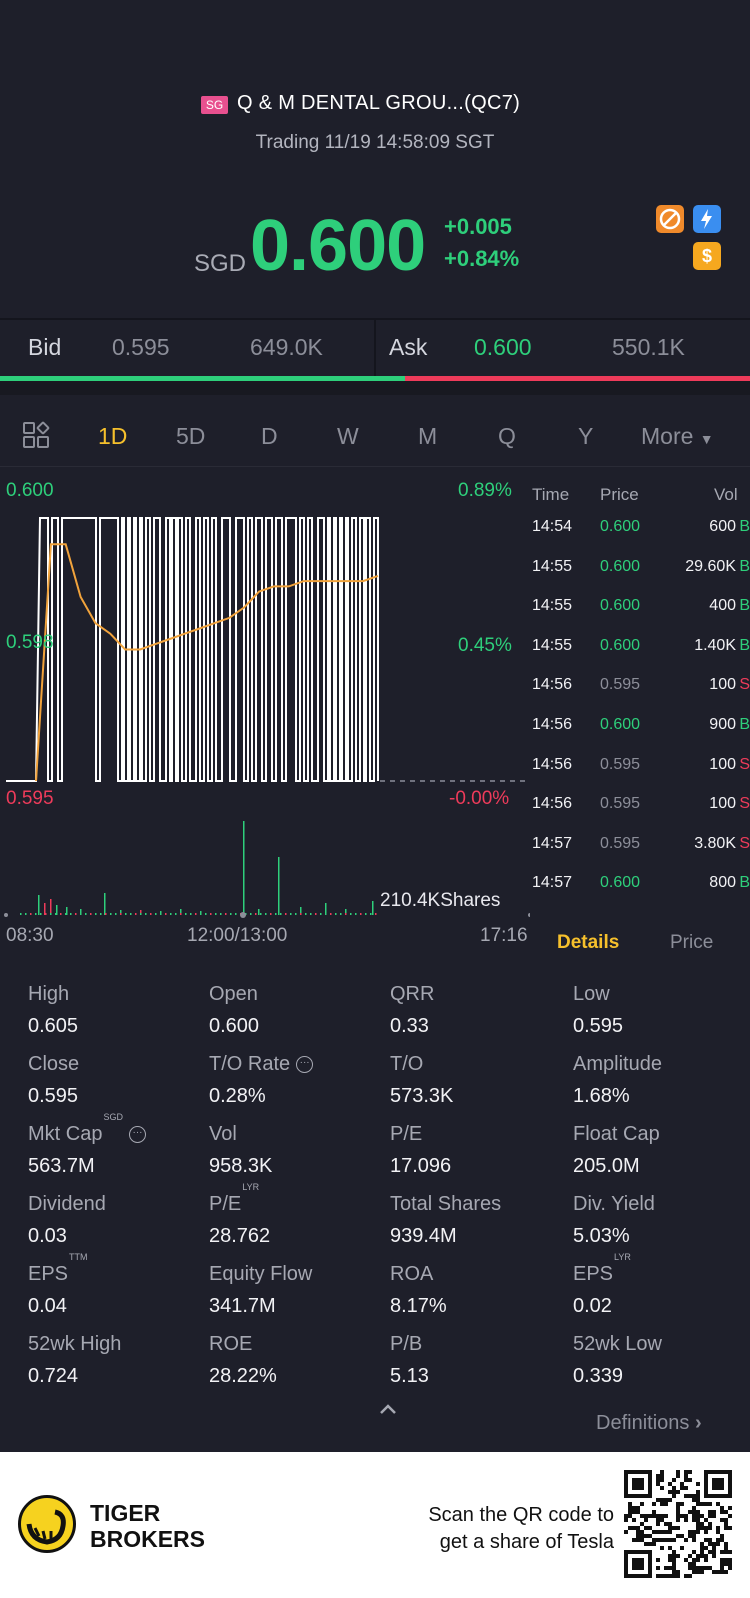 Image resolution: width=750 pixels, height=1598 pixels. I want to click on stock-name: Q & M DENTAL GROU...(QC7), so click(378, 103).